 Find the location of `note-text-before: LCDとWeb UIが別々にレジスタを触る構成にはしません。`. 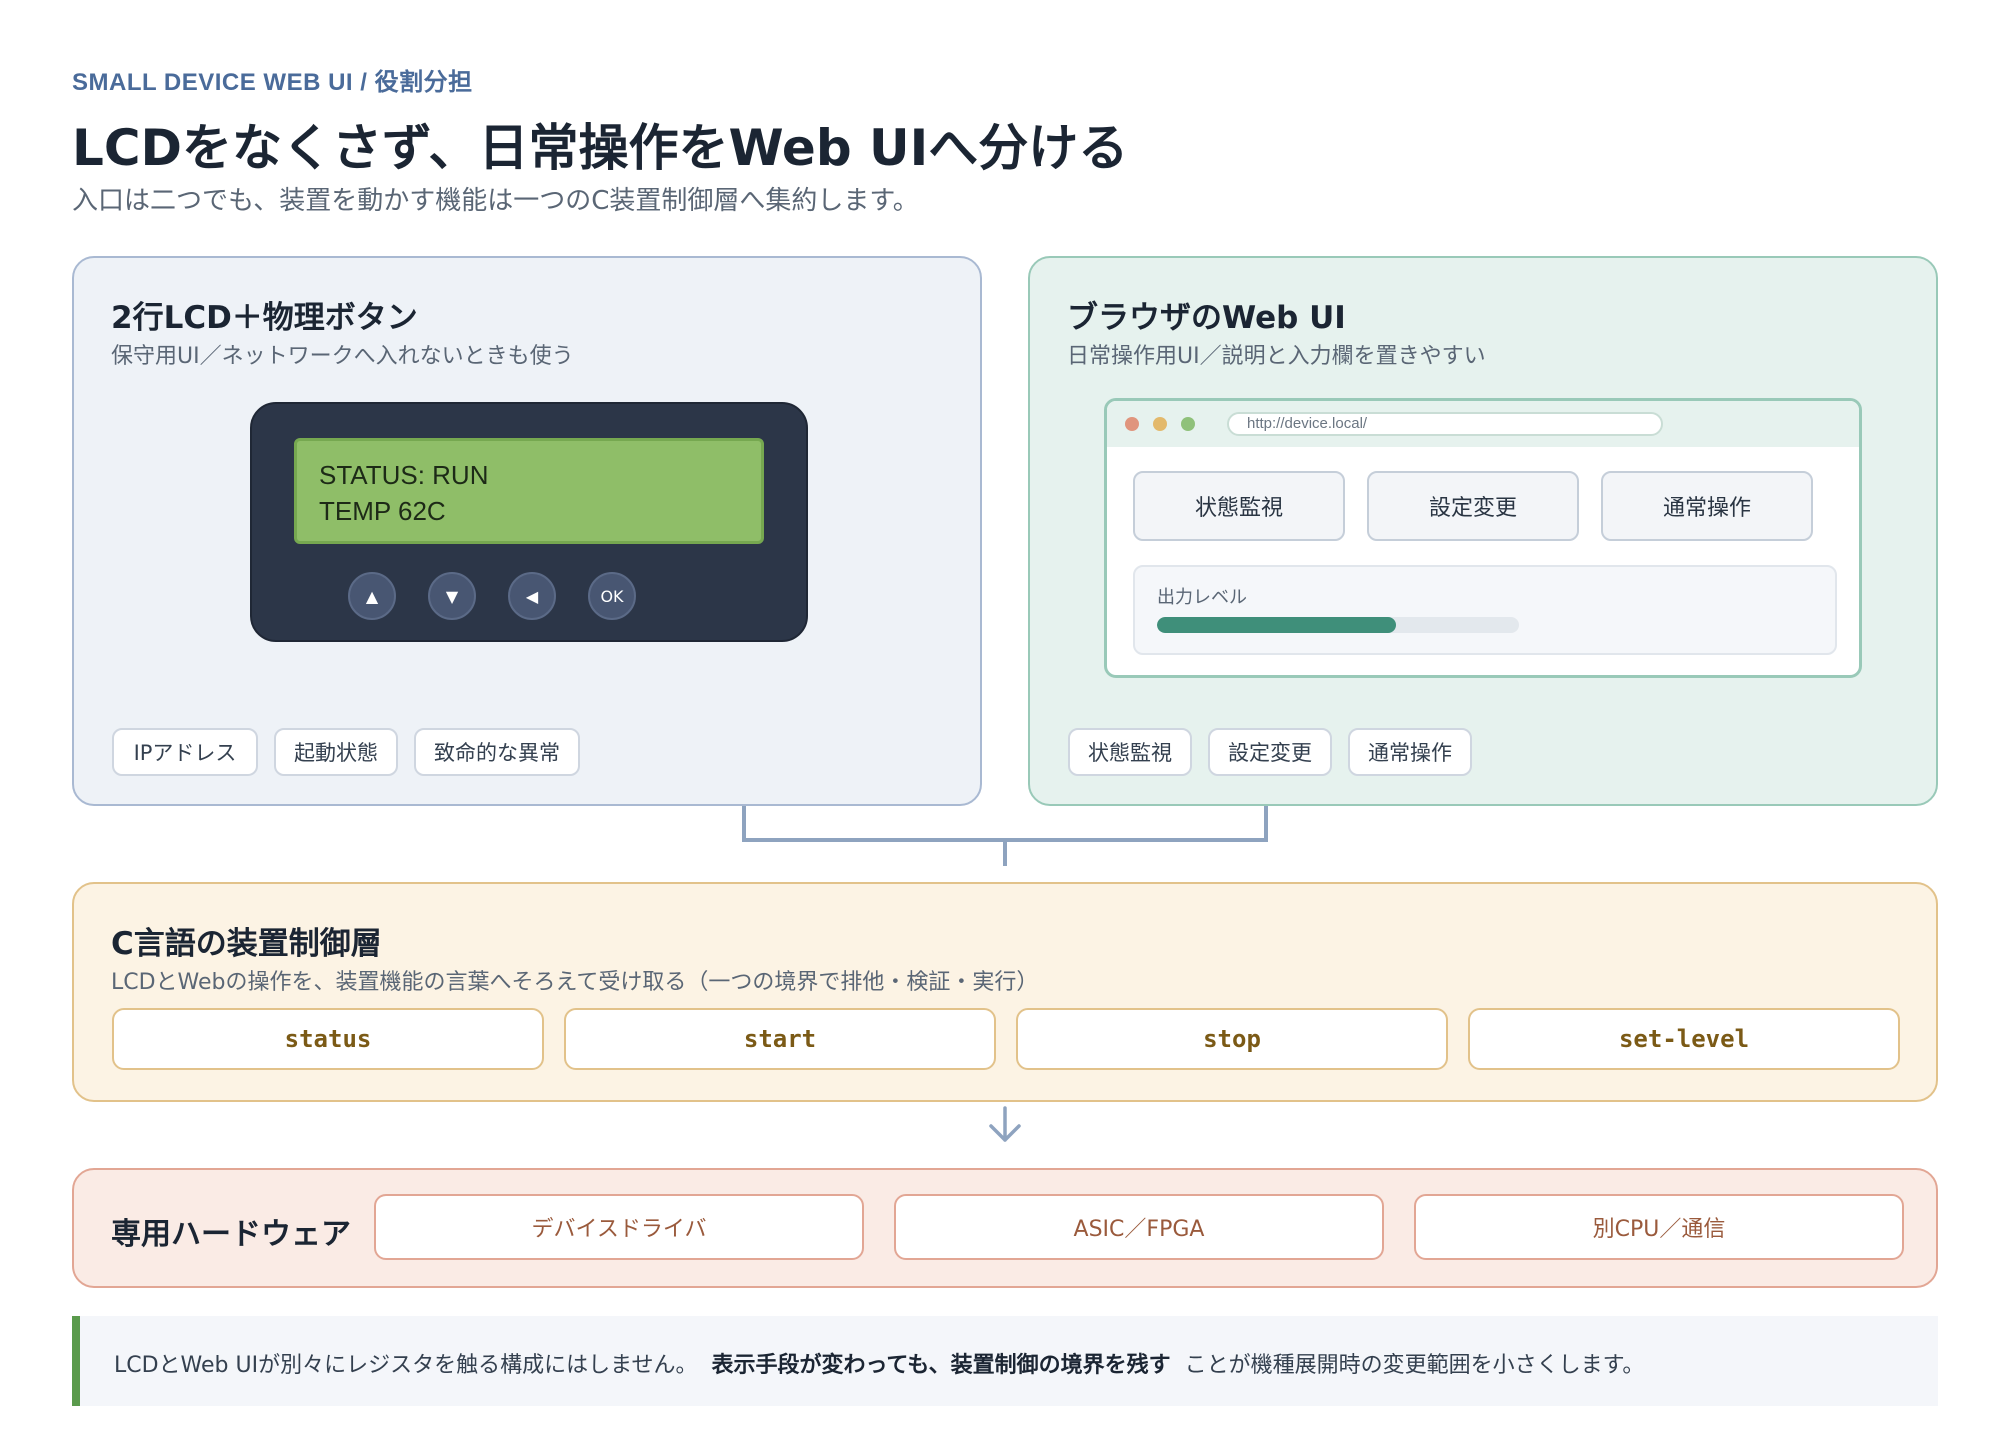

note-text-before: LCDとWeb UIが別々にレジスタを触る構成にはしません。 is located at coordinates (406, 1365).